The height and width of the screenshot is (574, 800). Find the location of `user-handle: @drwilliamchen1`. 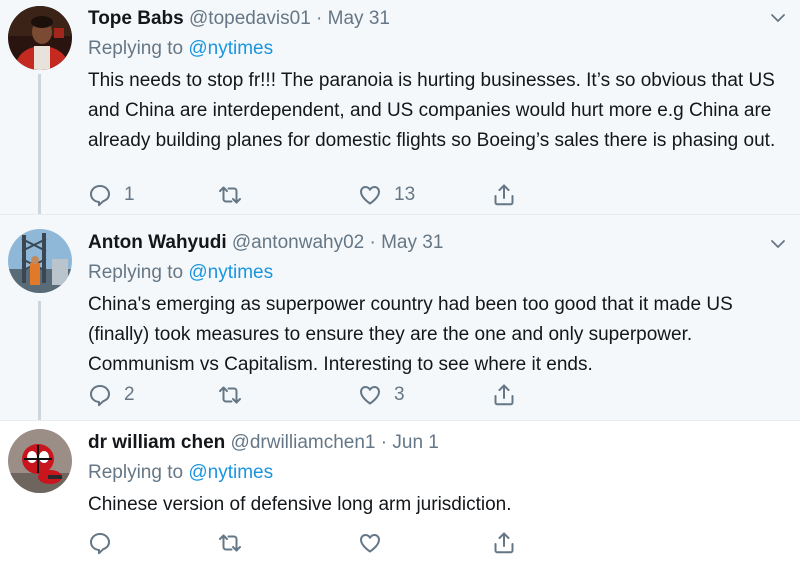

user-handle: @drwilliamchen1 is located at coordinates (303, 442).